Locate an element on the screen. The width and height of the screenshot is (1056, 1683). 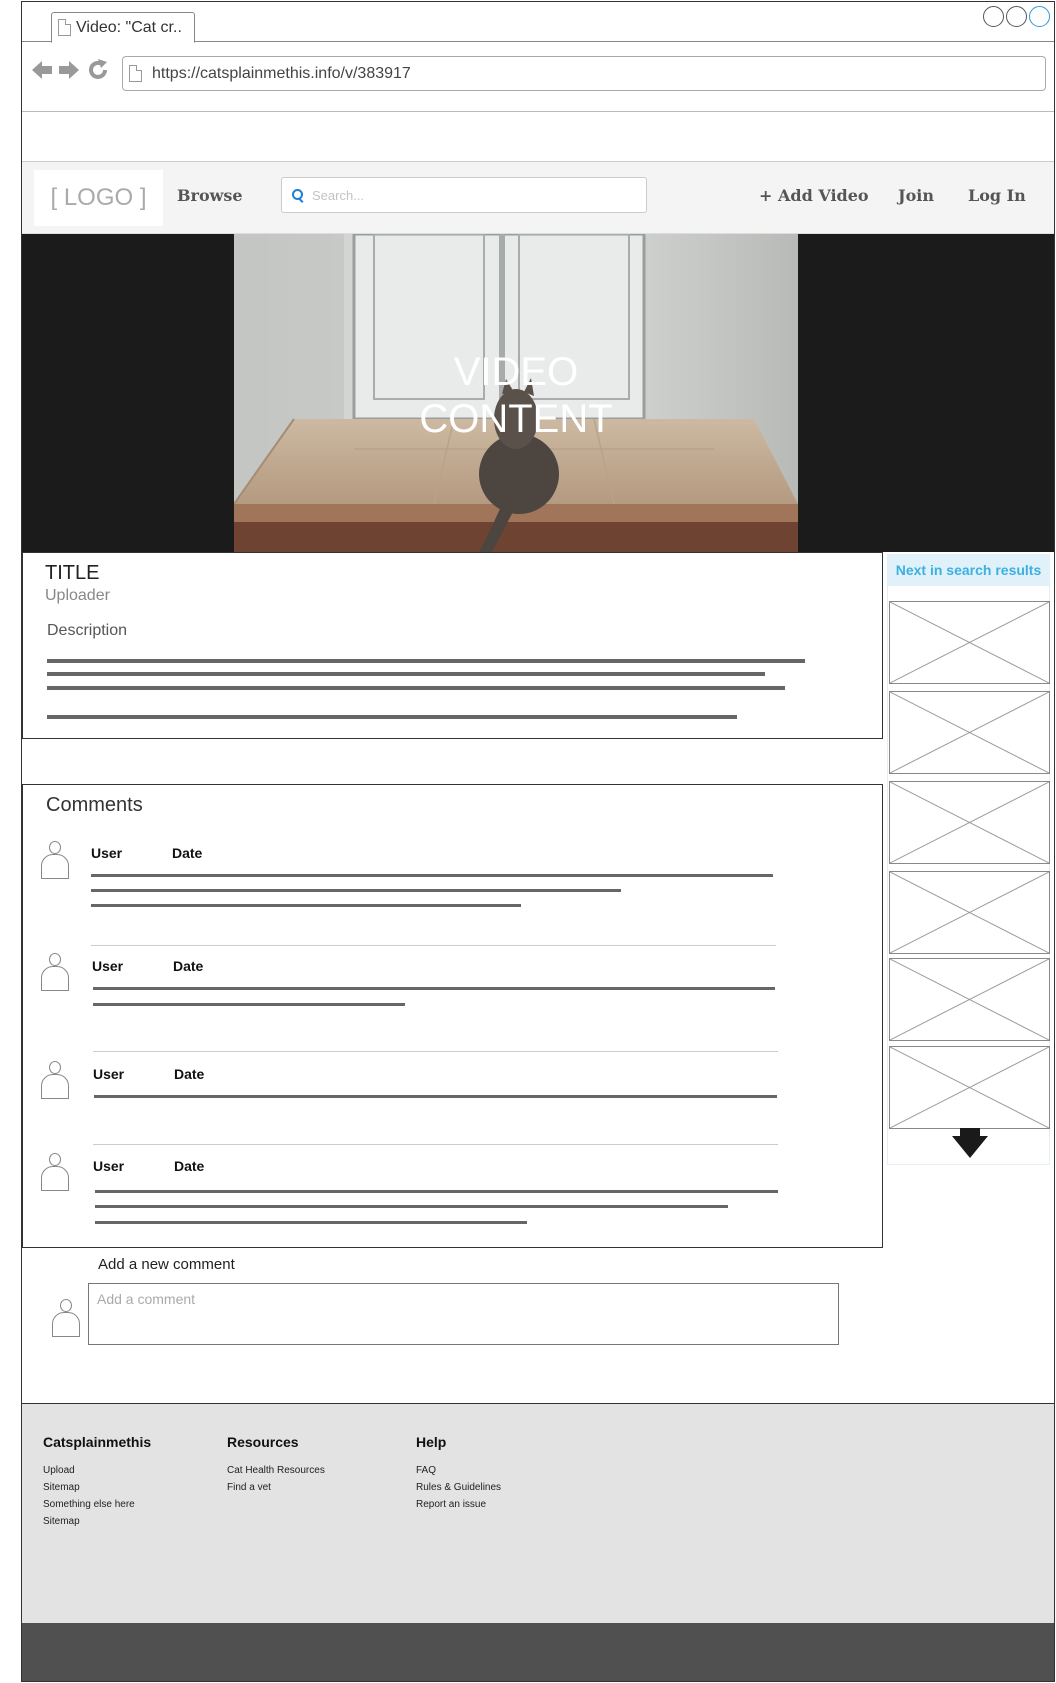
maximize-icon is located at coordinates (1016, 16).